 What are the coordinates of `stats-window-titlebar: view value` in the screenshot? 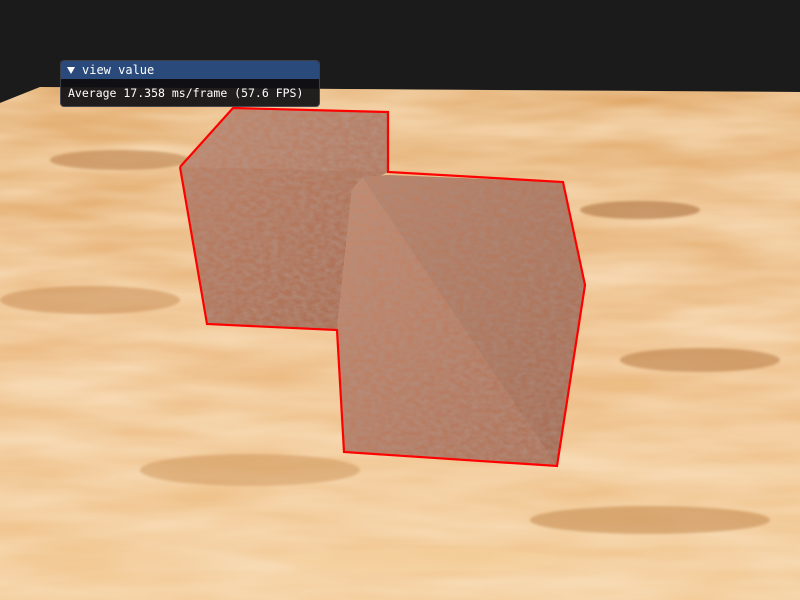 It's located at (190, 70).